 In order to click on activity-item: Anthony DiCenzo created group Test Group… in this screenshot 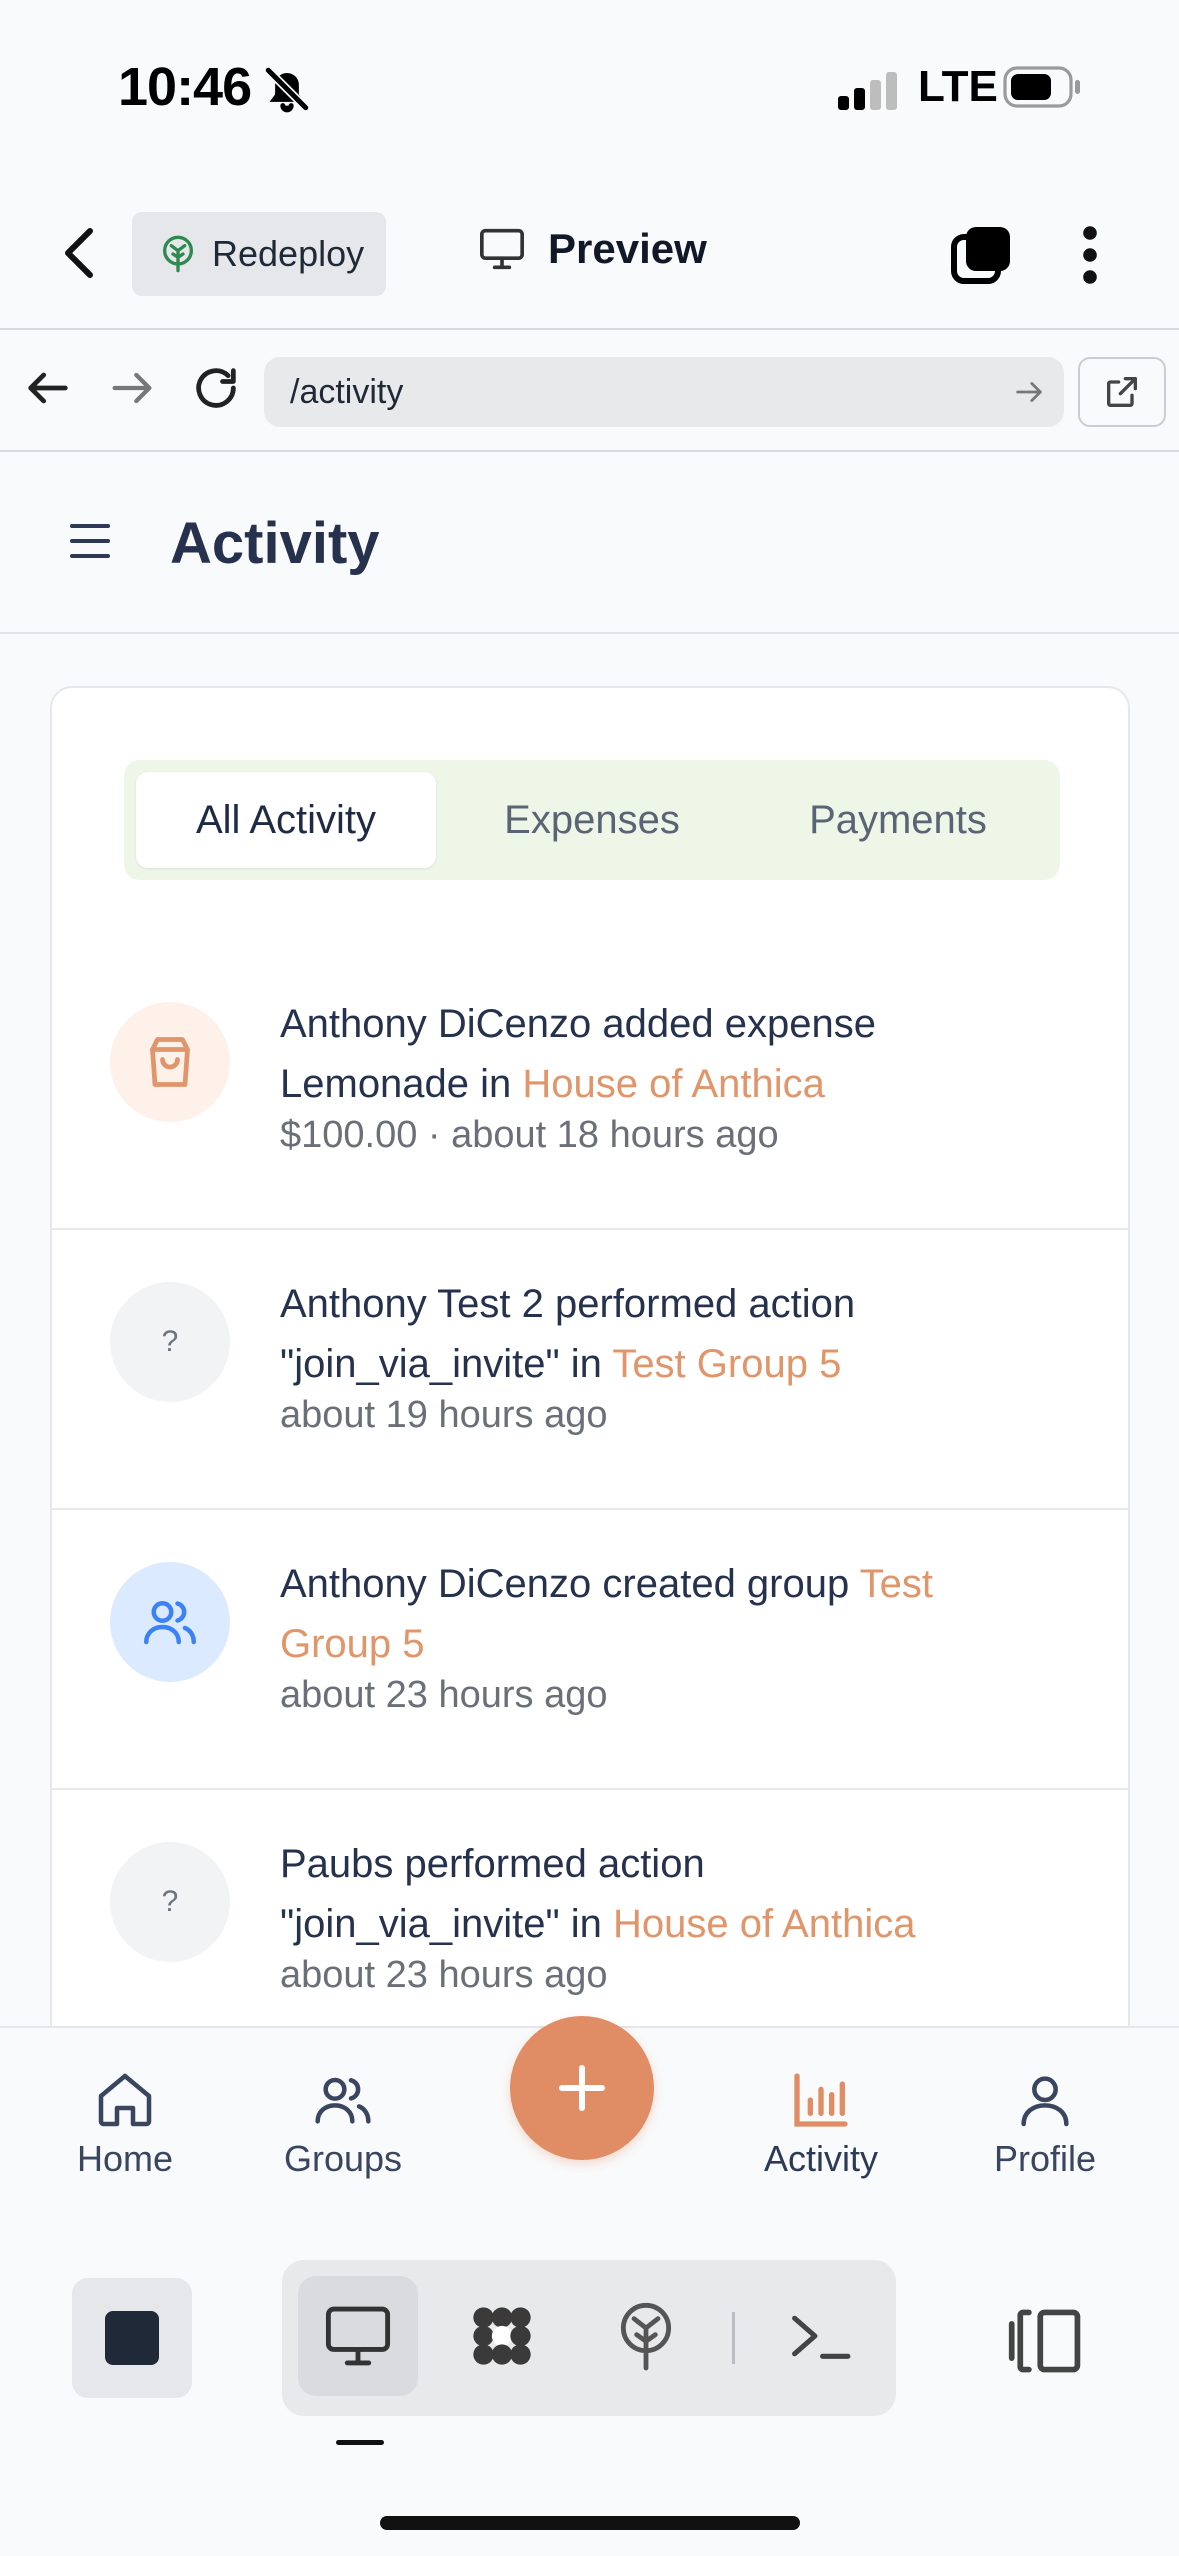, I will do `click(590, 1650)`.